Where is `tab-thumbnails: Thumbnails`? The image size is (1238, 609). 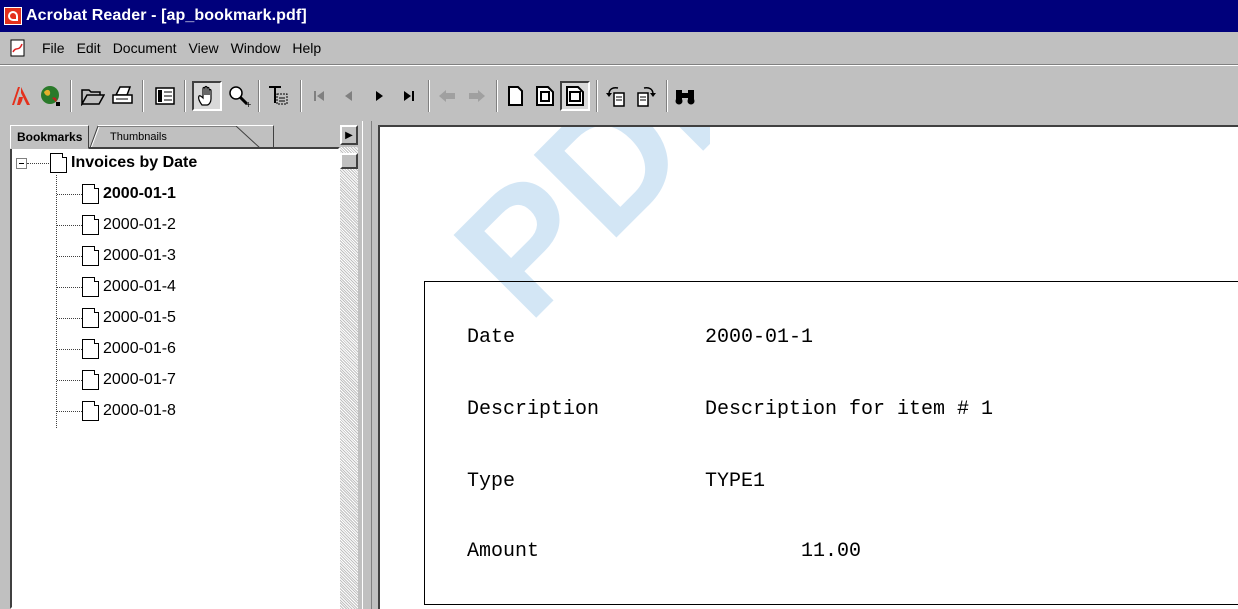
tab-thumbnails: Thumbnails is located at coordinates (182, 136).